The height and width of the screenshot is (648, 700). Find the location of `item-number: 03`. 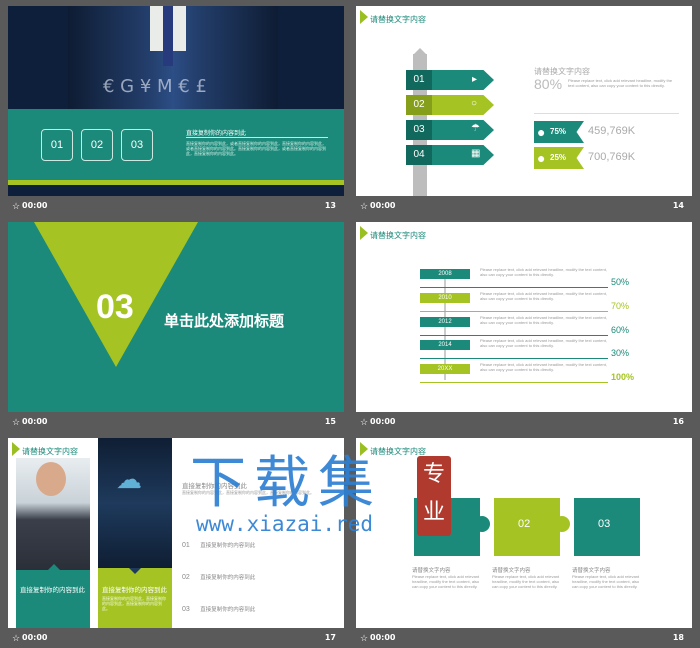

item-number: 03 is located at coordinates (186, 609).